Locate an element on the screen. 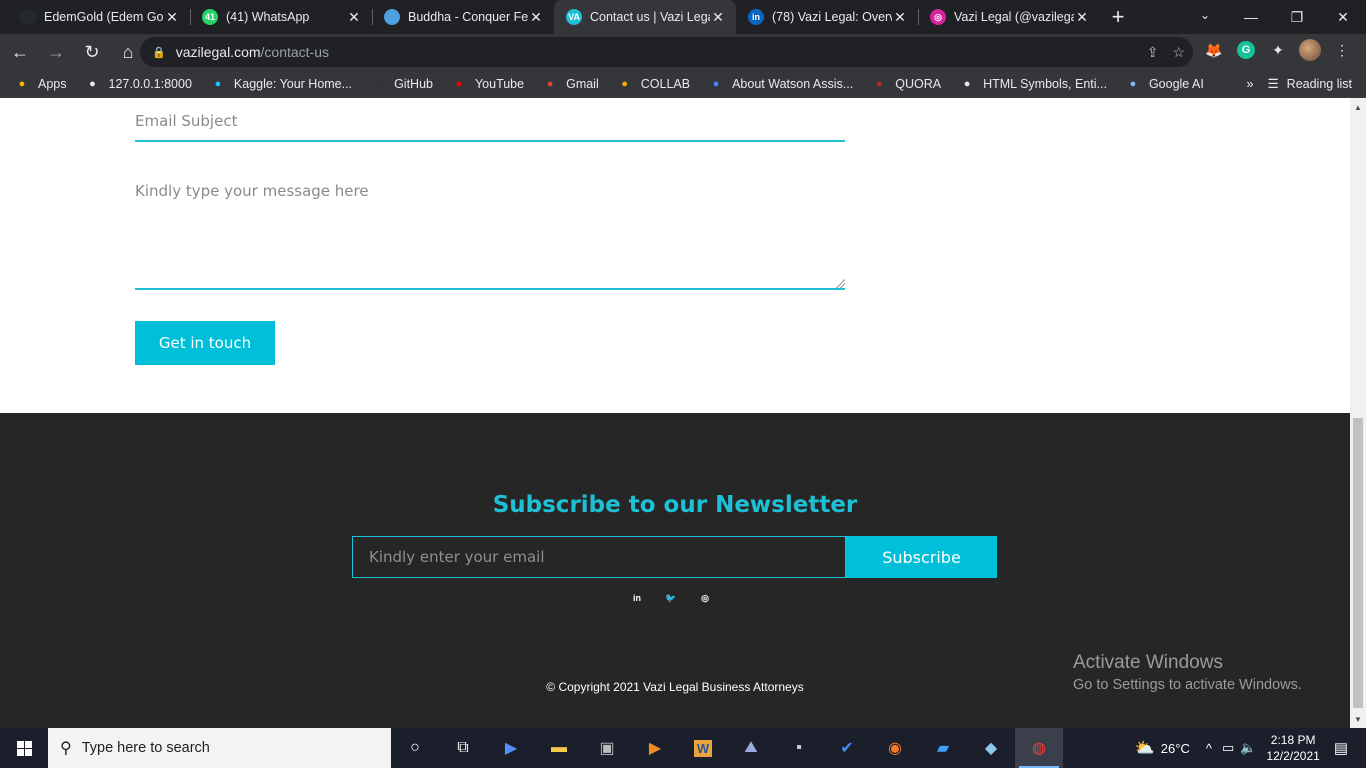  bookmark-star-icon: ☆ is located at coordinates (1178, 52).